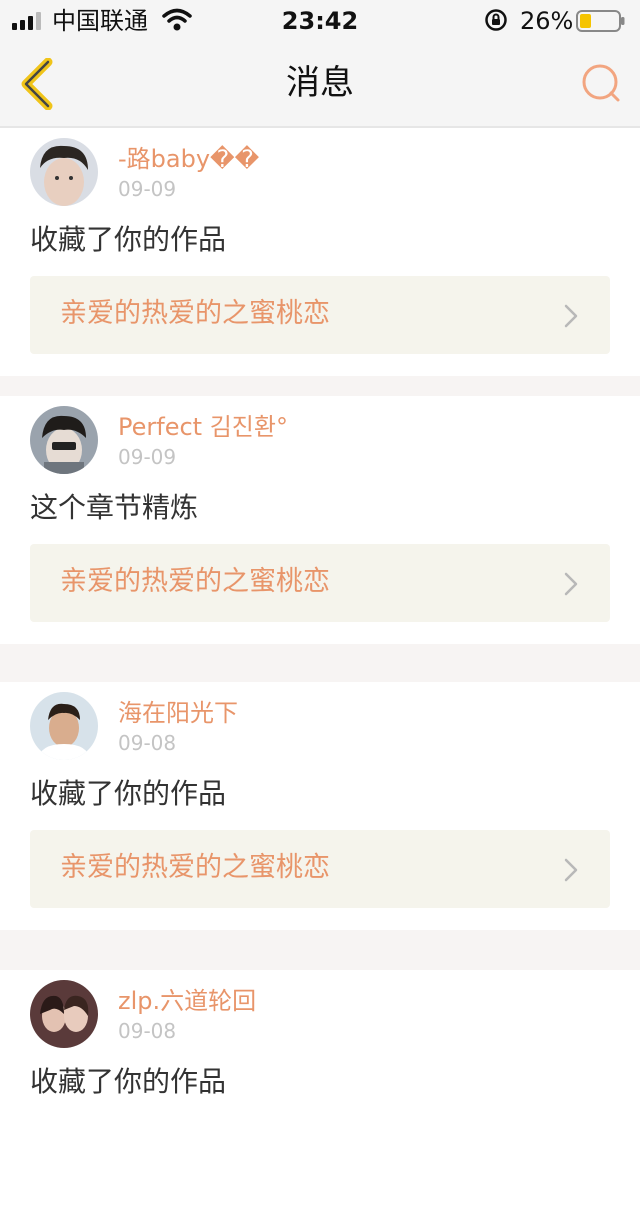 The width and height of the screenshot is (640, 1218). What do you see at coordinates (496, 20) in the screenshot?
I see `rotation-lock-icon` at bounding box center [496, 20].